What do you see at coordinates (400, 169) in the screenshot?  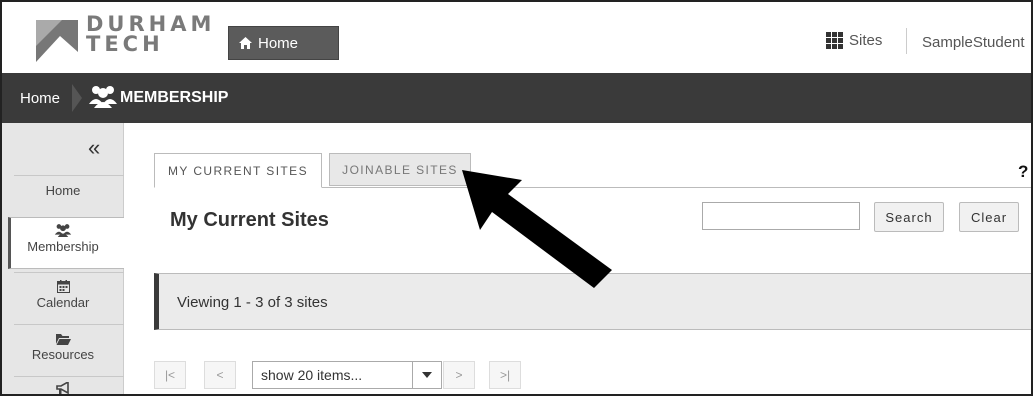 I see `tab-joinable-sites: JOINABLE SITES` at bounding box center [400, 169].